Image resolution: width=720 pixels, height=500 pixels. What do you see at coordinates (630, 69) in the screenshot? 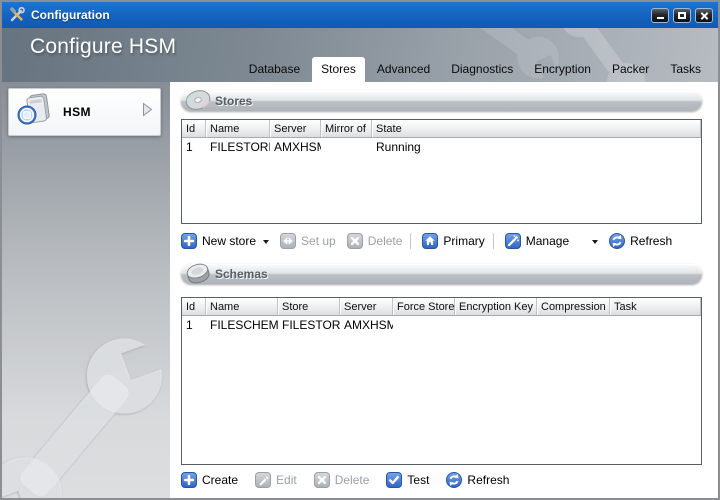
I see `tab-packer: Packer` at bounding box center [630, 69].